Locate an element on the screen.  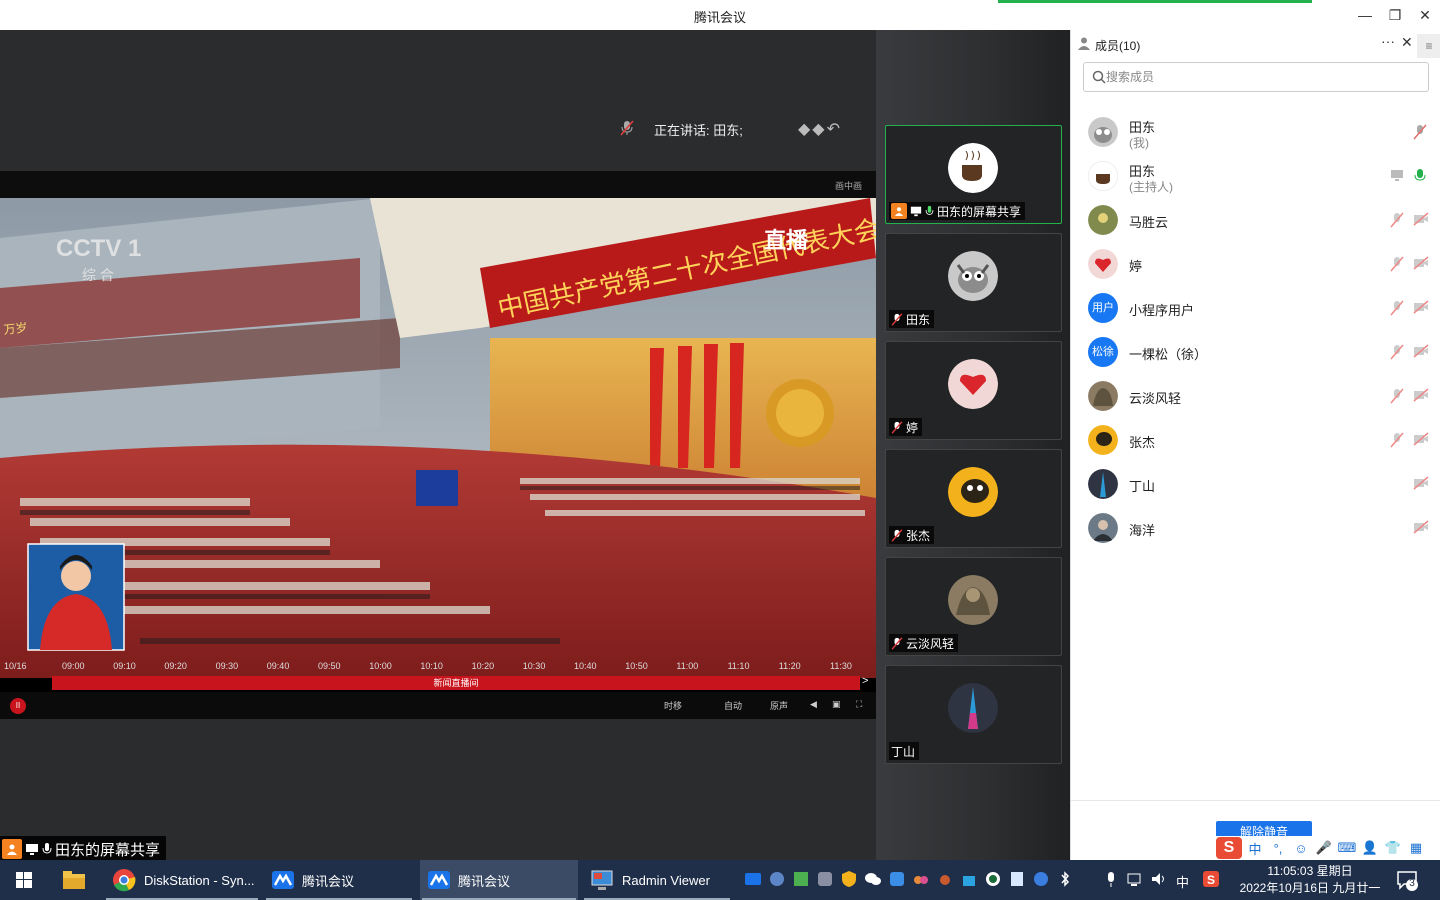
mic-on-icon is located at coordinates (1420, 176).